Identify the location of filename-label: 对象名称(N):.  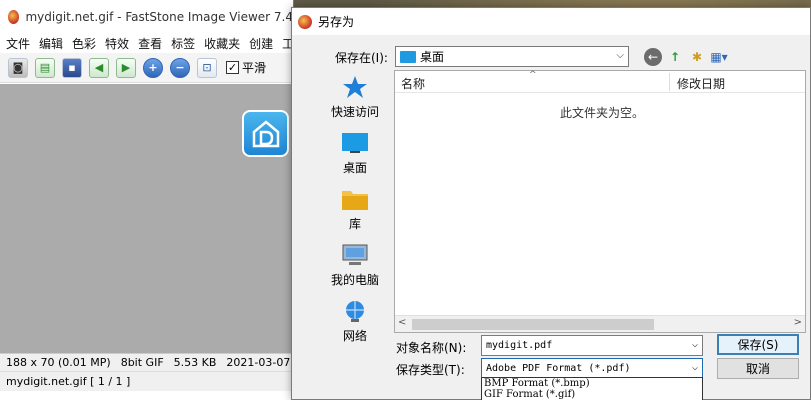
(431, 348).